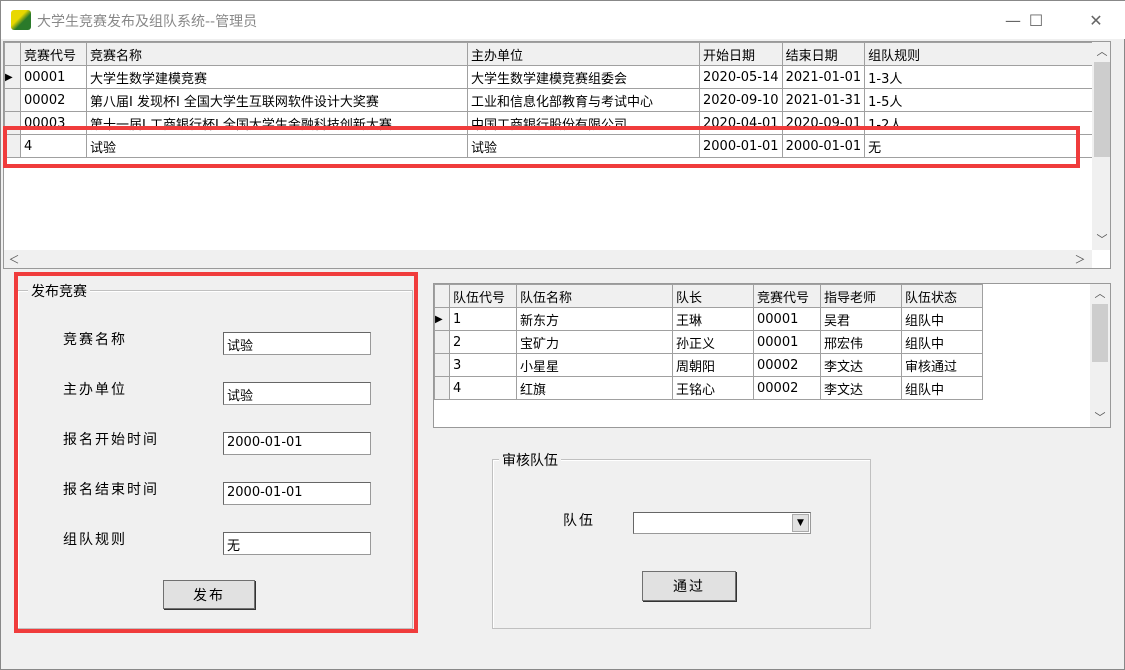 Image resolution: width=1125 pixels, height=670 pixels. I want to click on table-cell: 吴君, so click(861, 319).